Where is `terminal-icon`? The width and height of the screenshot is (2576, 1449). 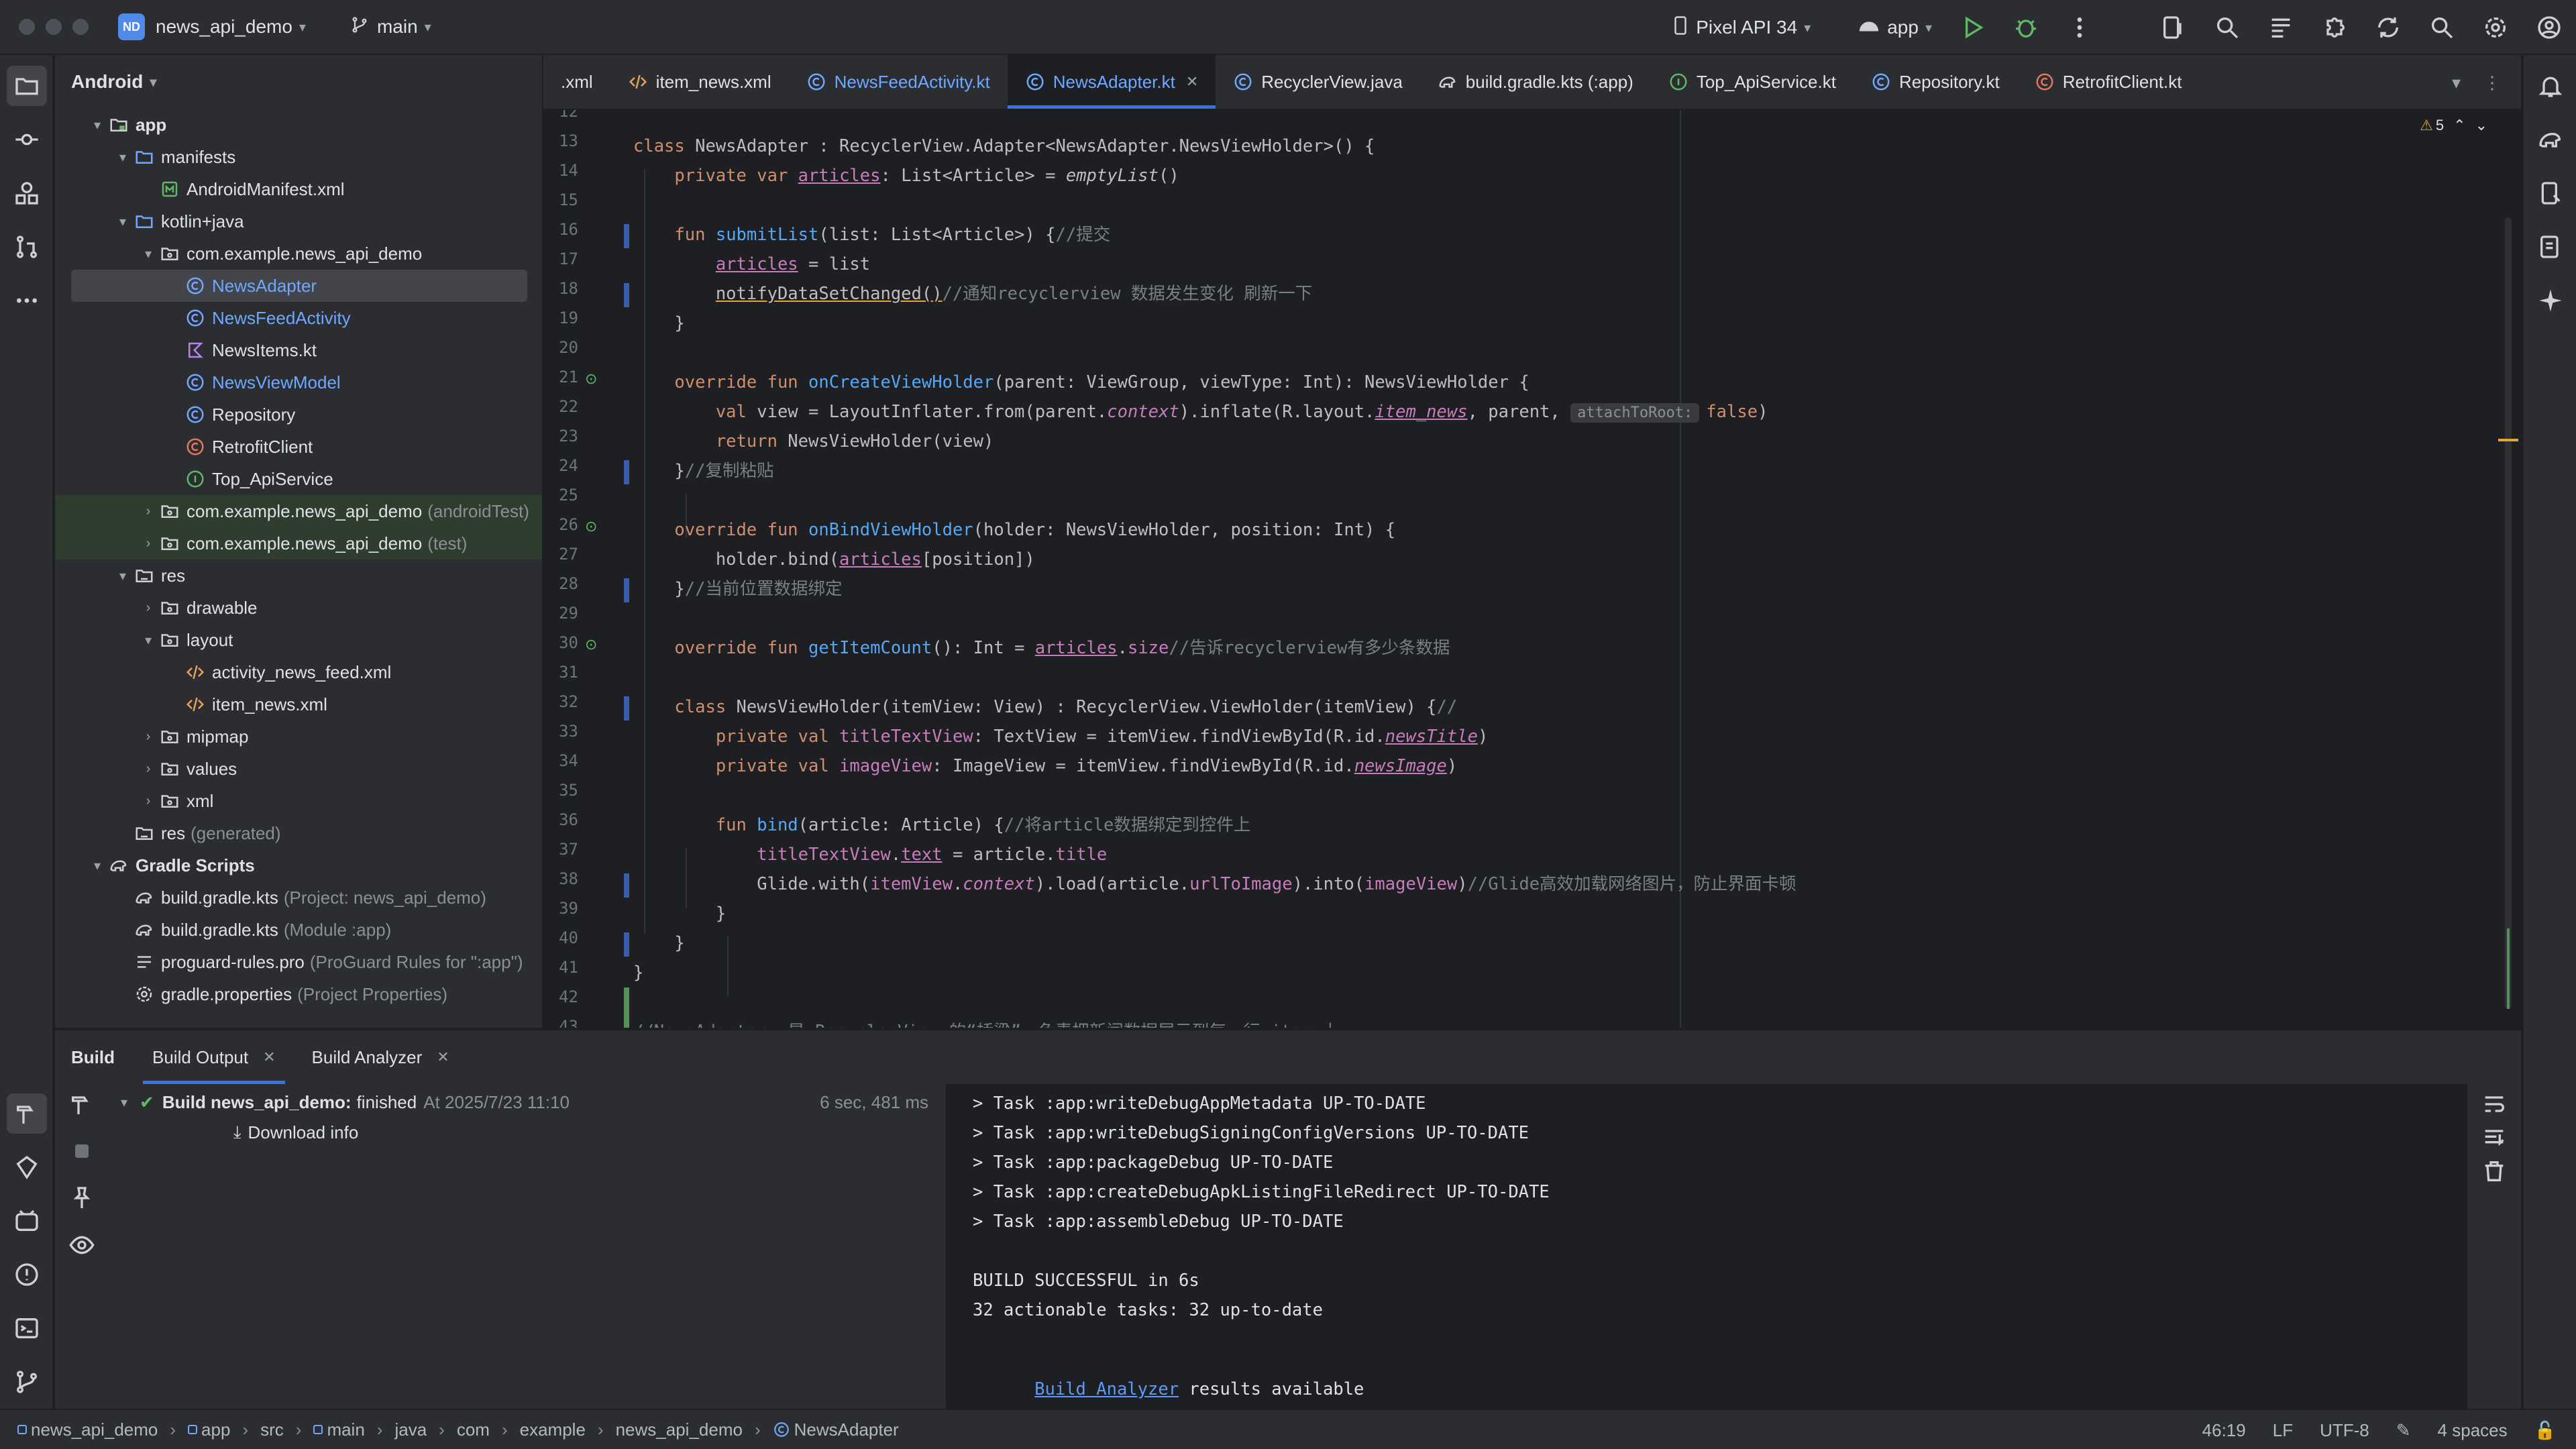 terminal-icon is located at coordinates (27, 1328).